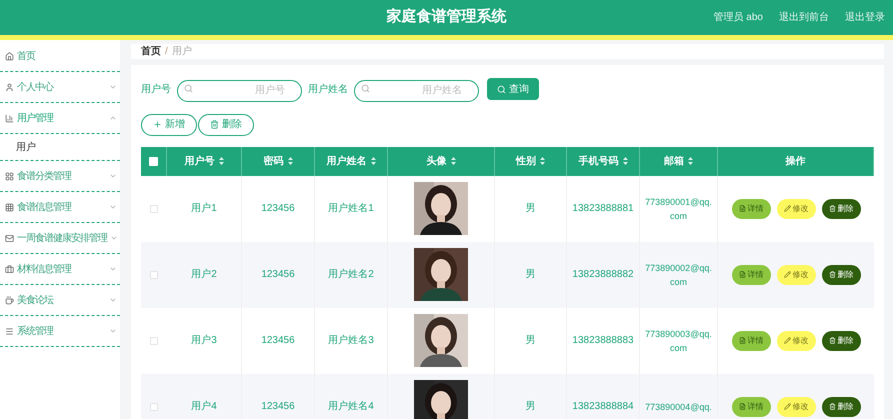 This screenshot has height=419, width=893. I want to click on search-field: 用户姓名, so click(416, 91).